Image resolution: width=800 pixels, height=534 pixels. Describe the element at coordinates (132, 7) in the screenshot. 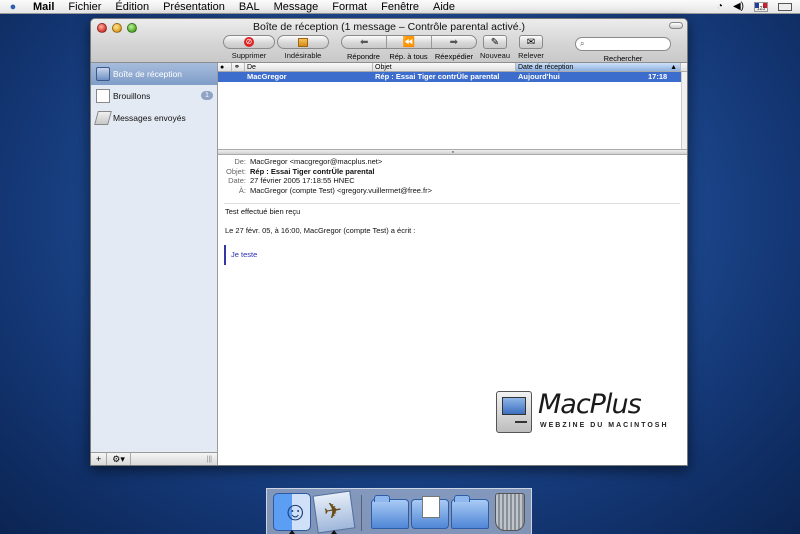

I see `menu-edition: Édition` at that location.